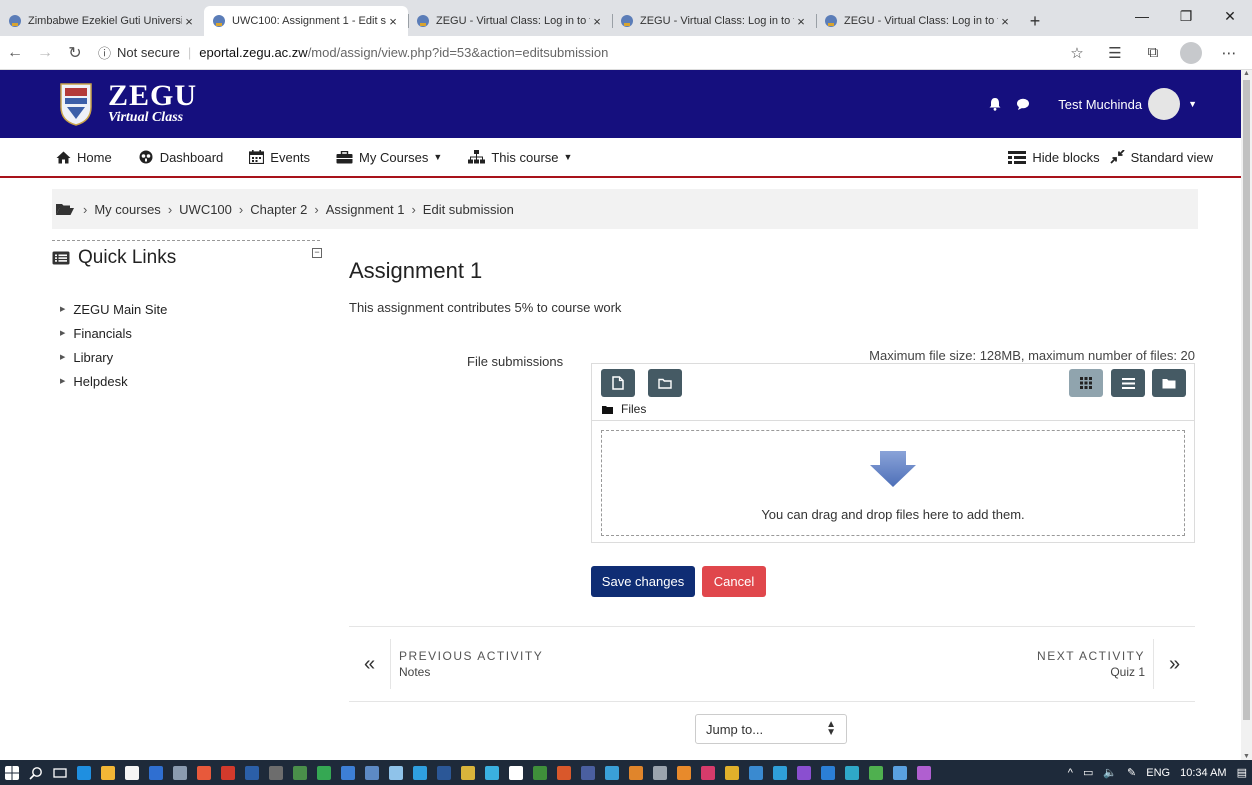 The height and width of the screenshot is (785, 1252). What do you see at coordinates (1128, 383) in the screenshot?
I see `view-list-button` at bounding box center [1128, 383].